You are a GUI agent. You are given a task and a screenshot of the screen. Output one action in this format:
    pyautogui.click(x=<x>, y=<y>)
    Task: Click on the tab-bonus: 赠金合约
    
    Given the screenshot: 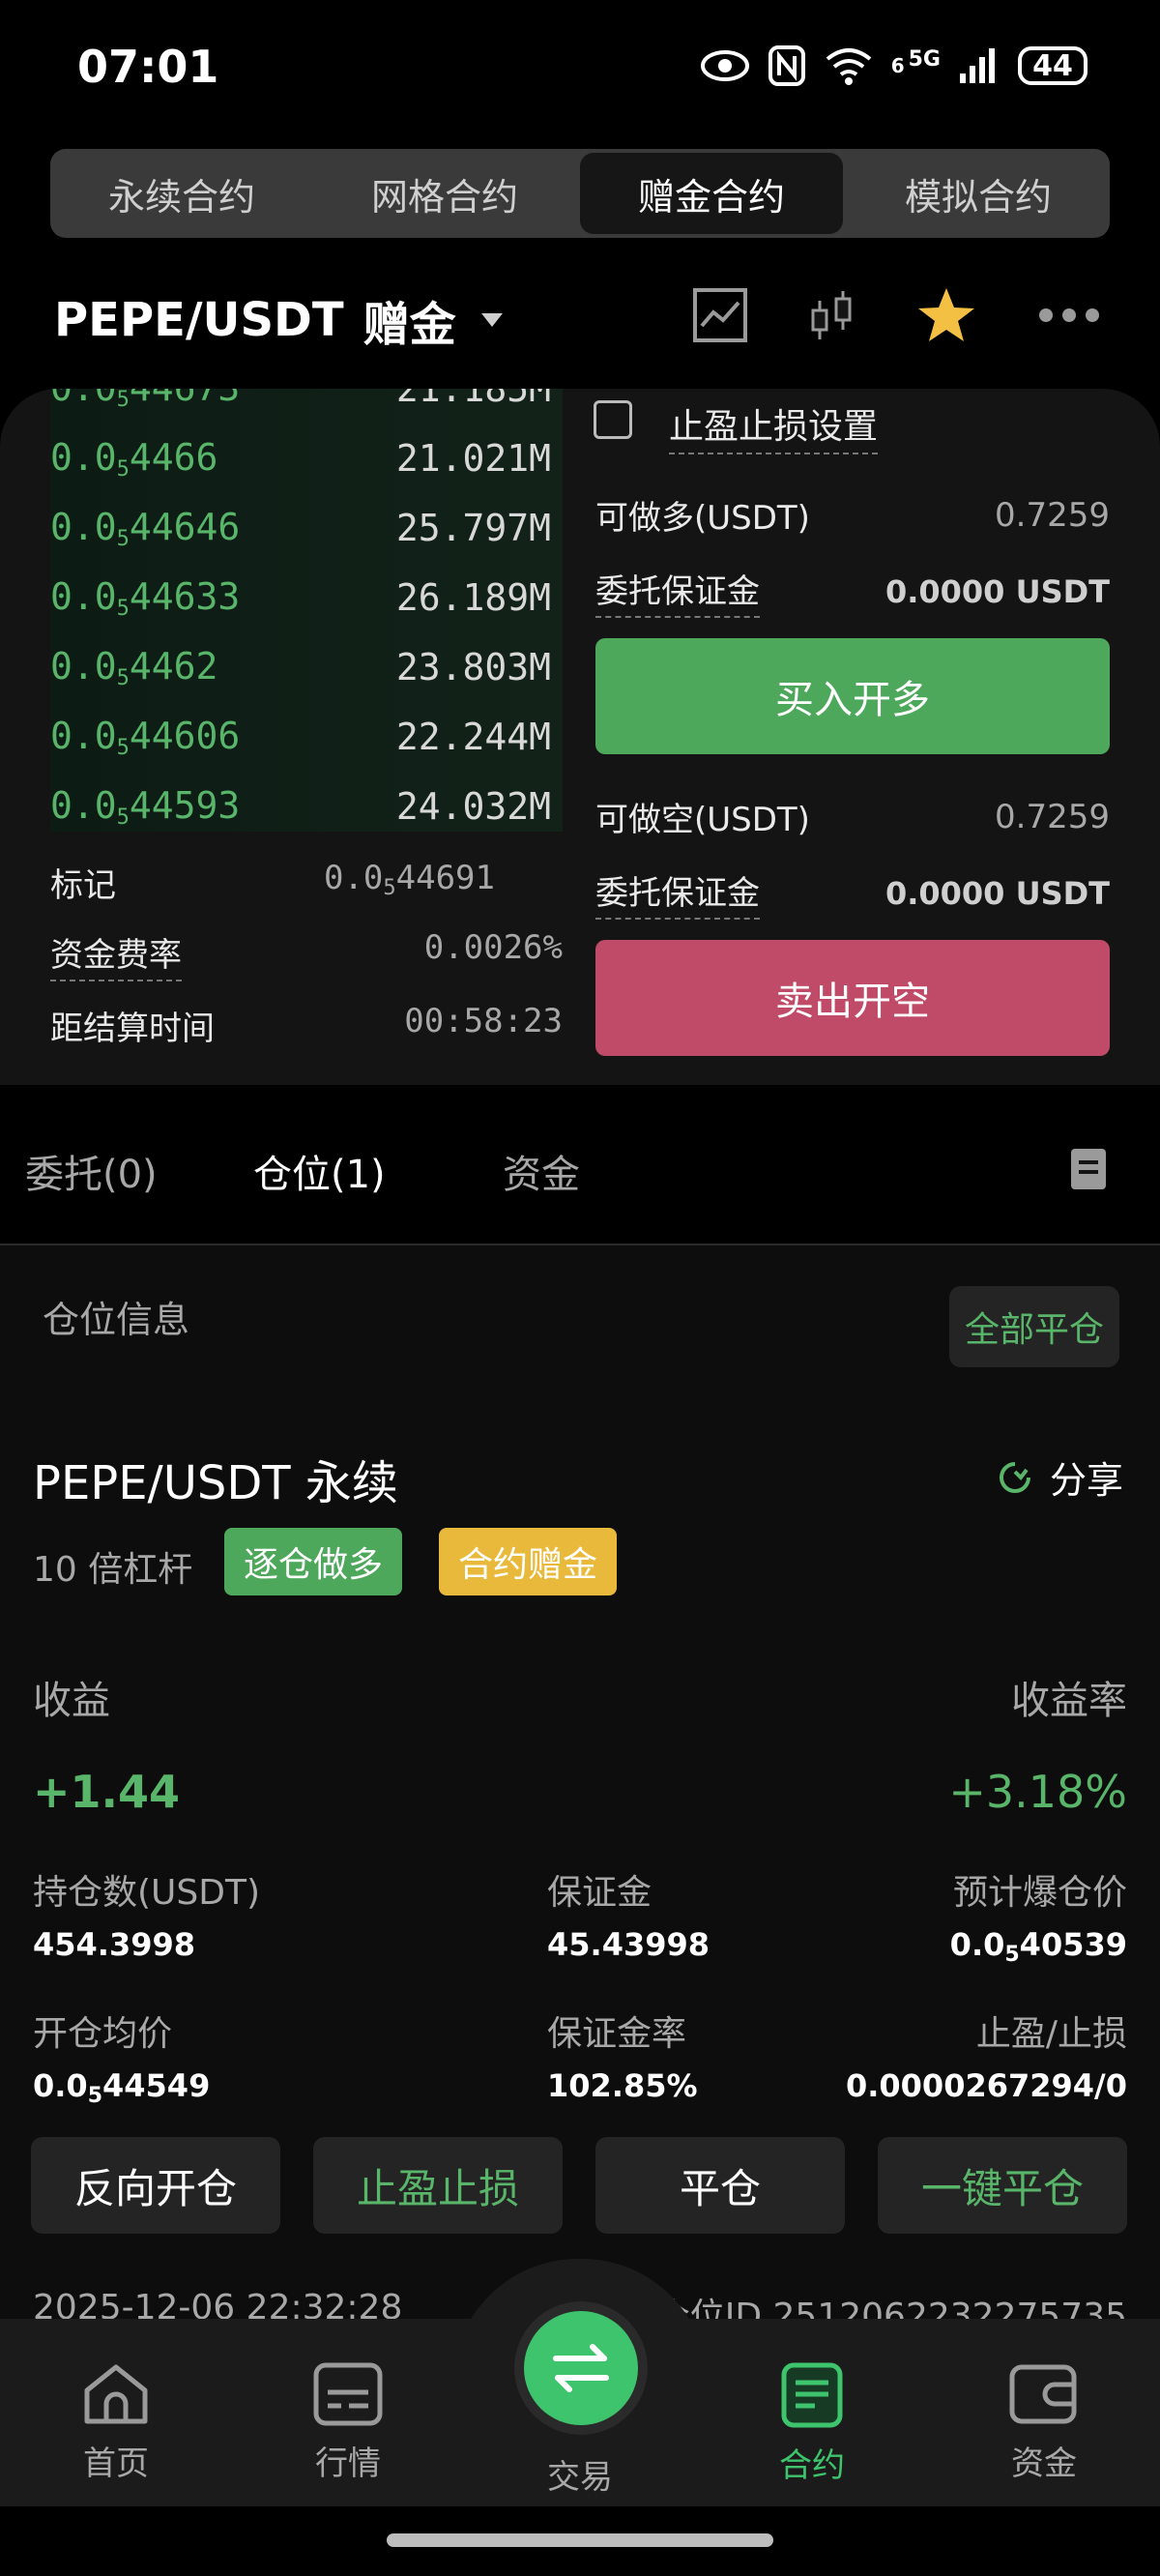 What is the action you would take?
    pyautogui.click(x=711, y=193)
    